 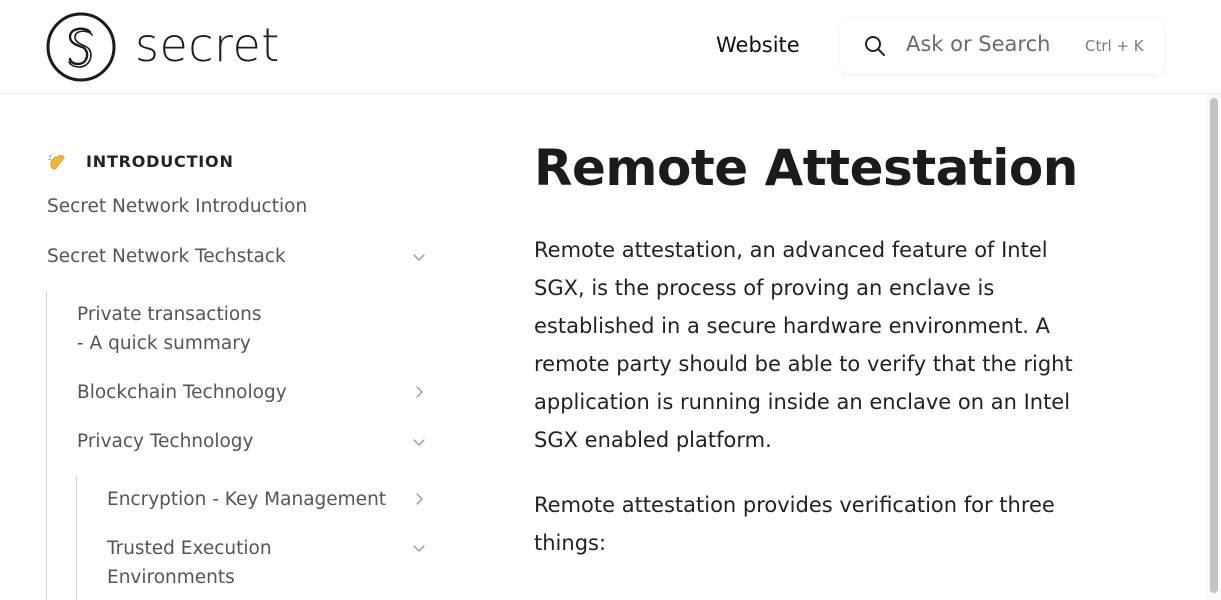 I want to click on sidebar-section-label: INTRODUCTION, so click(x=160, y=161).